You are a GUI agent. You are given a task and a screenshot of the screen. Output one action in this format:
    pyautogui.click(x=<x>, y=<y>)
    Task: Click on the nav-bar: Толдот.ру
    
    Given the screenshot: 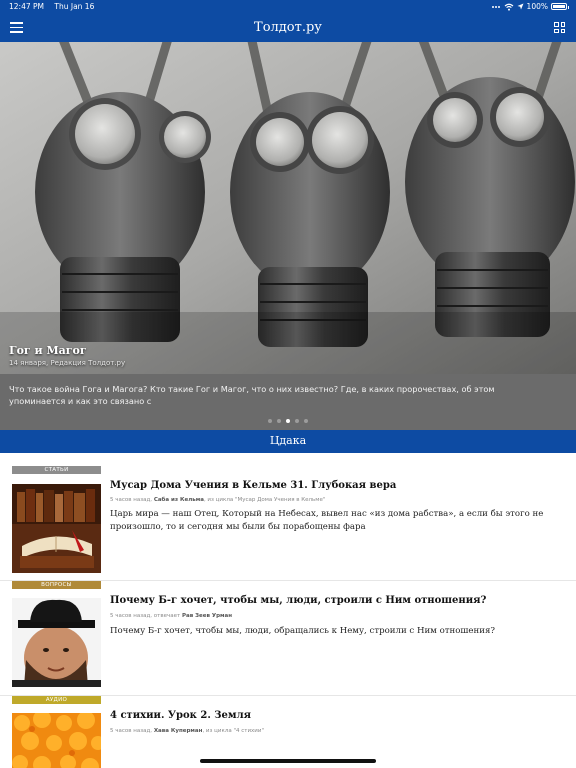 What is the action you would take?
    pyautogui.click(x=288, y=28)
    